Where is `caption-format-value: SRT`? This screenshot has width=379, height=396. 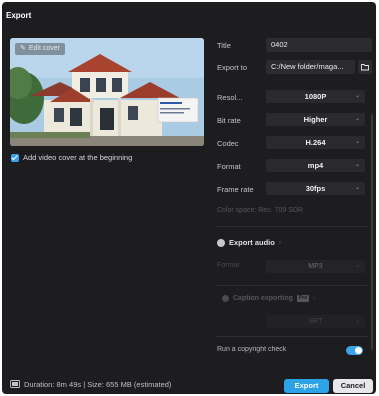
caption-format-value: SRT is located at coordinates (315, 321).